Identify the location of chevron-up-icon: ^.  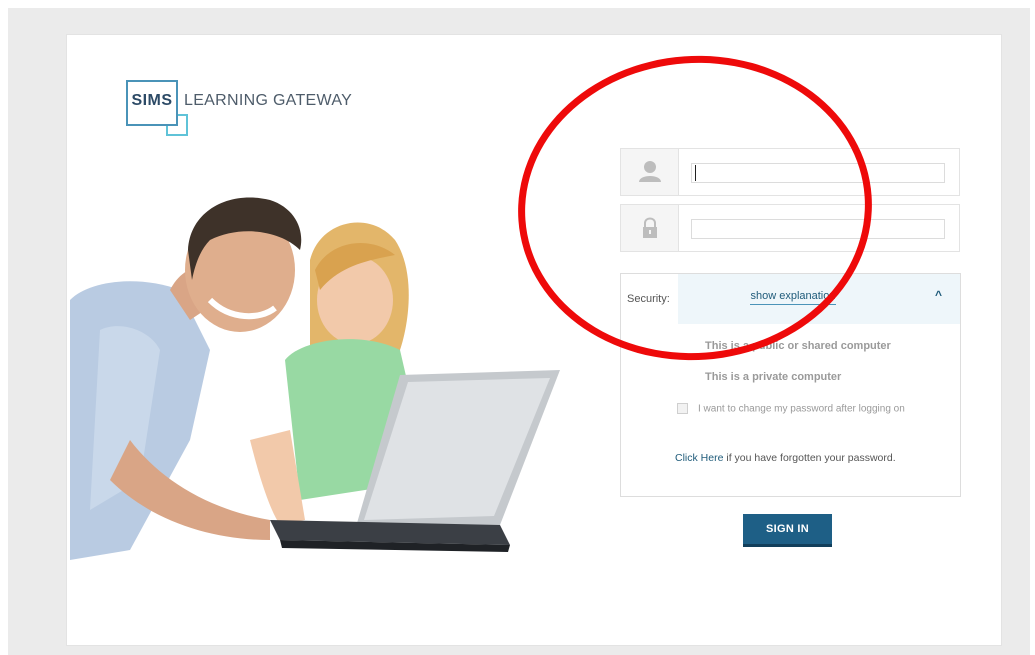
(938, 295).